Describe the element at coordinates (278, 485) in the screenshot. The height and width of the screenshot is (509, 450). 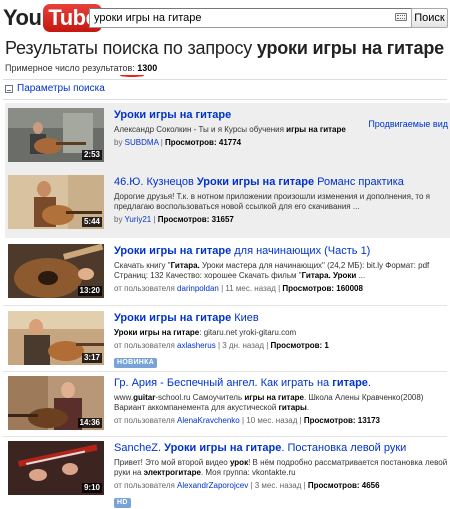
I see `upload-age: | 3 мес. назад |` at that location.